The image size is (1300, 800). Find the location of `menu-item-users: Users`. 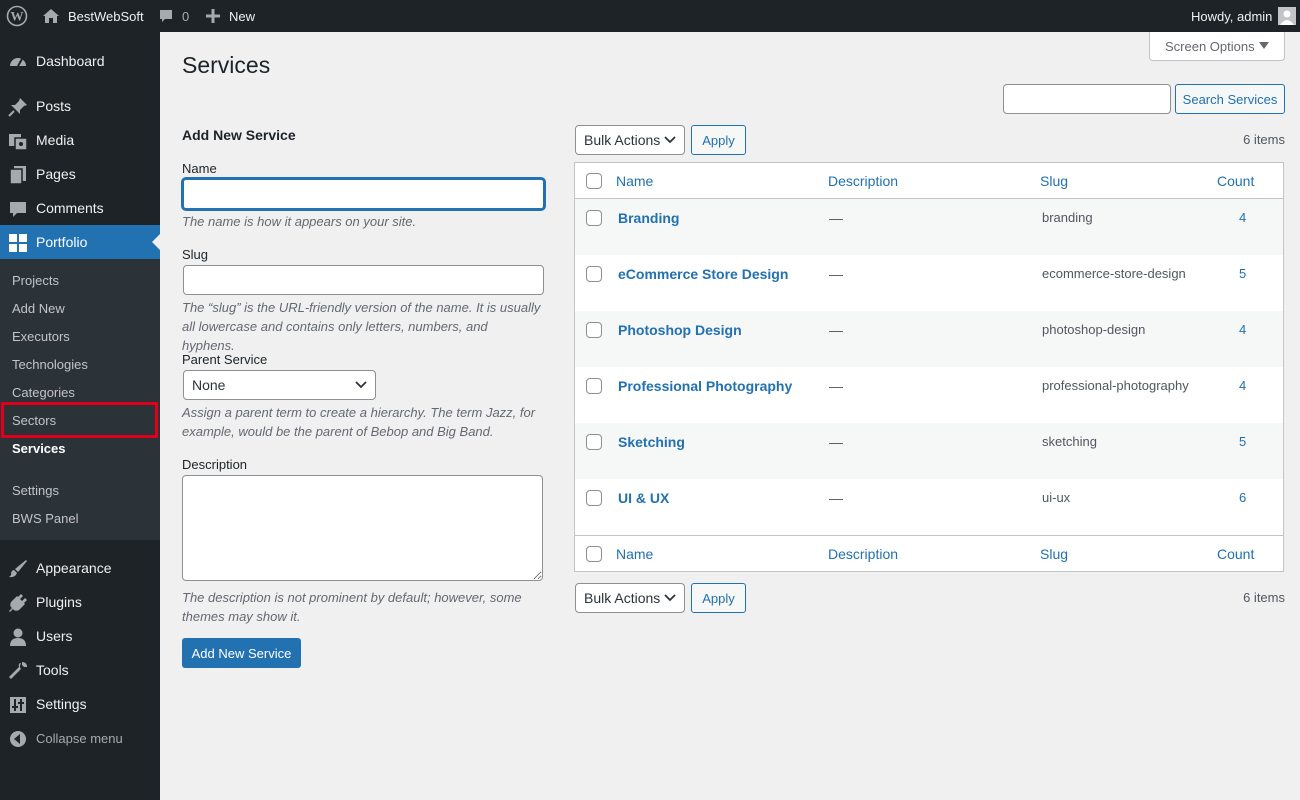

menu-item-users: Users is located at coordinates (80, 636).